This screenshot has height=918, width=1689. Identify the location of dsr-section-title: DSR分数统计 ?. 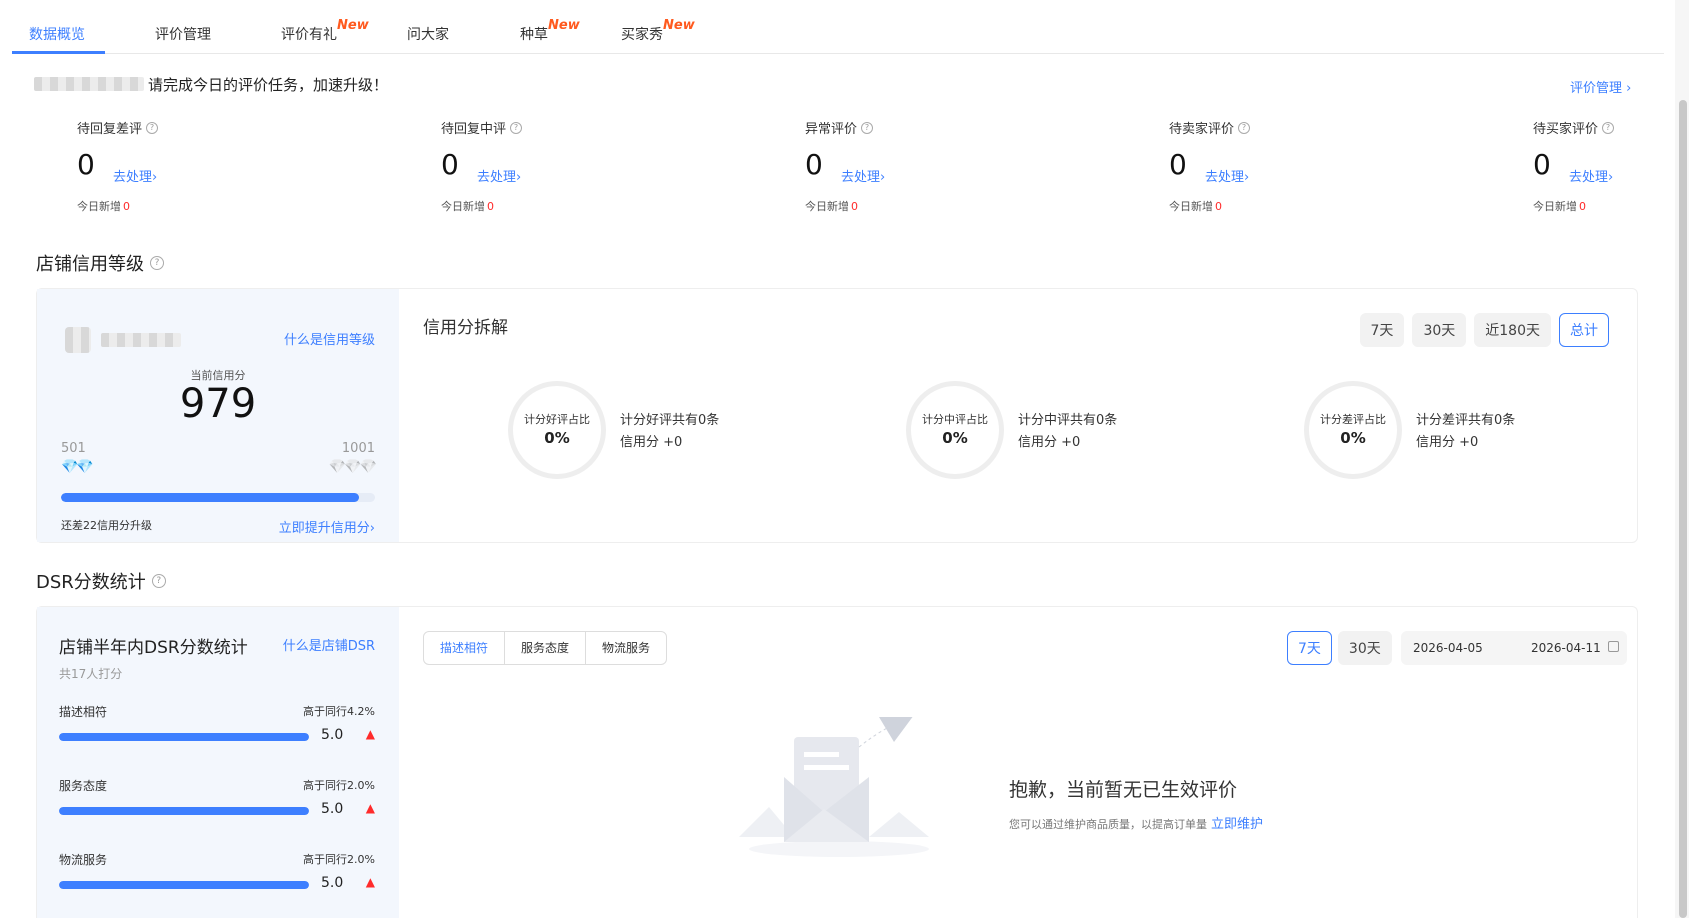
(101, 581).